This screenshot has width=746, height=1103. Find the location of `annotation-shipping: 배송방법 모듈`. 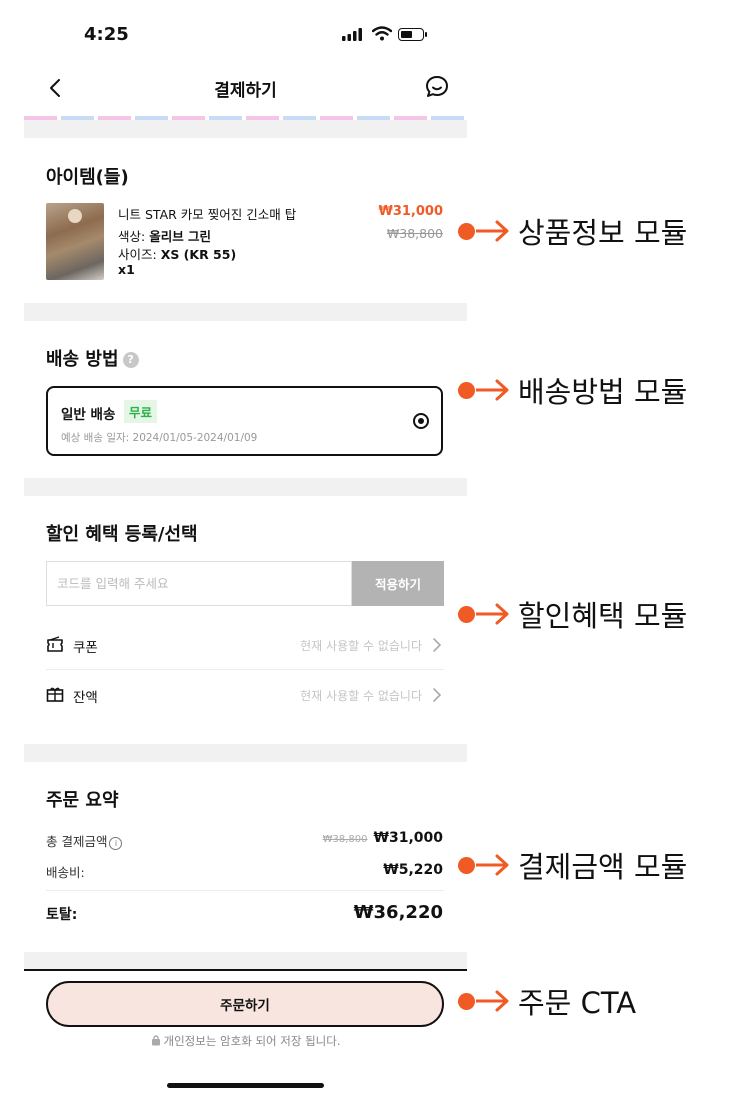

annotation-shipping: 배송방법 모듈 is located at coordinates (572, 390).